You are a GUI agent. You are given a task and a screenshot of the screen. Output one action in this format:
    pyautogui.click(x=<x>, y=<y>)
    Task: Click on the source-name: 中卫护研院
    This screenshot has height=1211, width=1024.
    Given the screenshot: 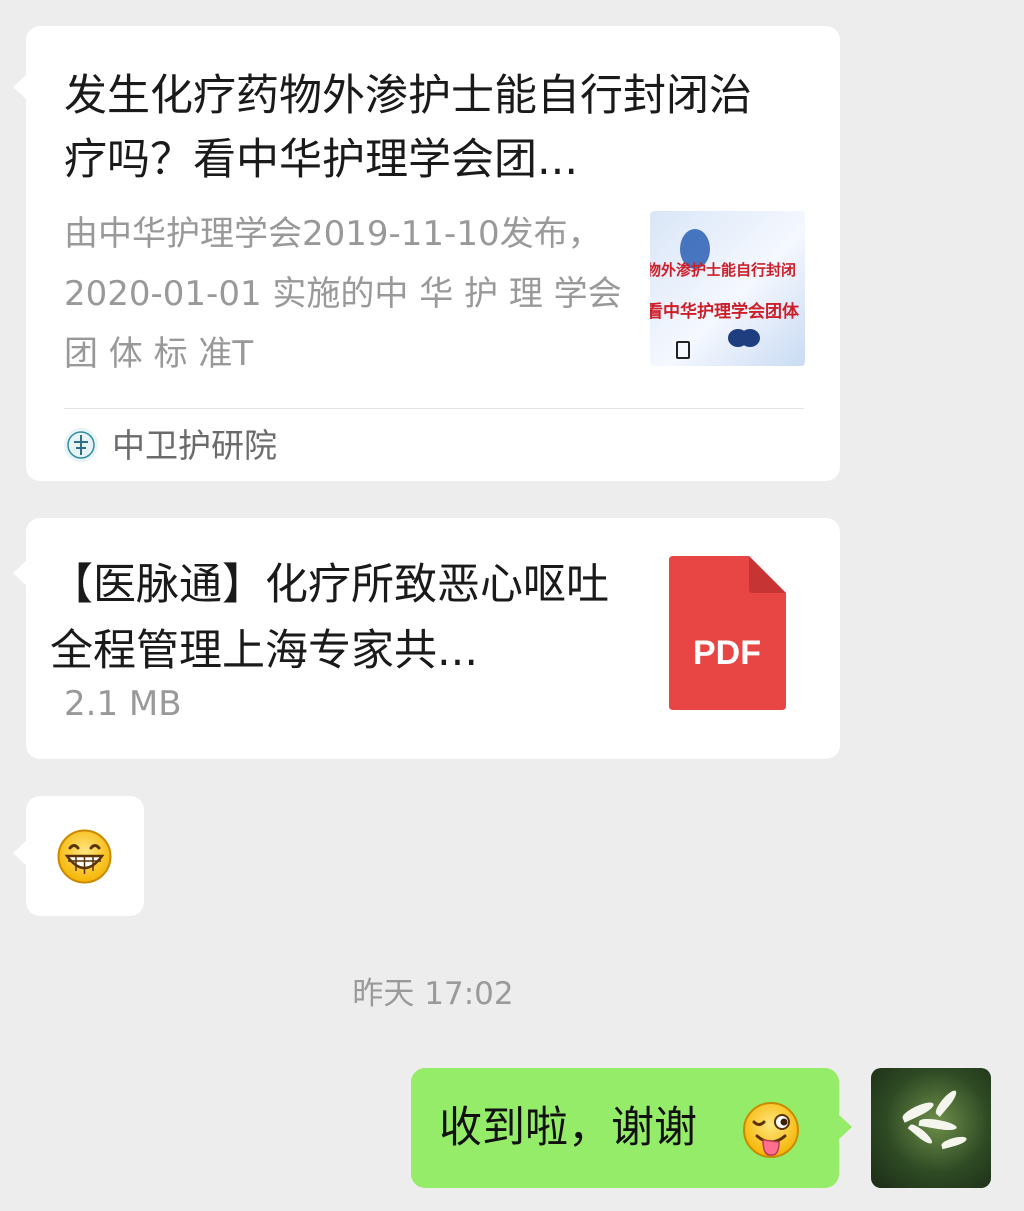 What is the action you would take?
    pyautogui.click(x=194, y=445)
    